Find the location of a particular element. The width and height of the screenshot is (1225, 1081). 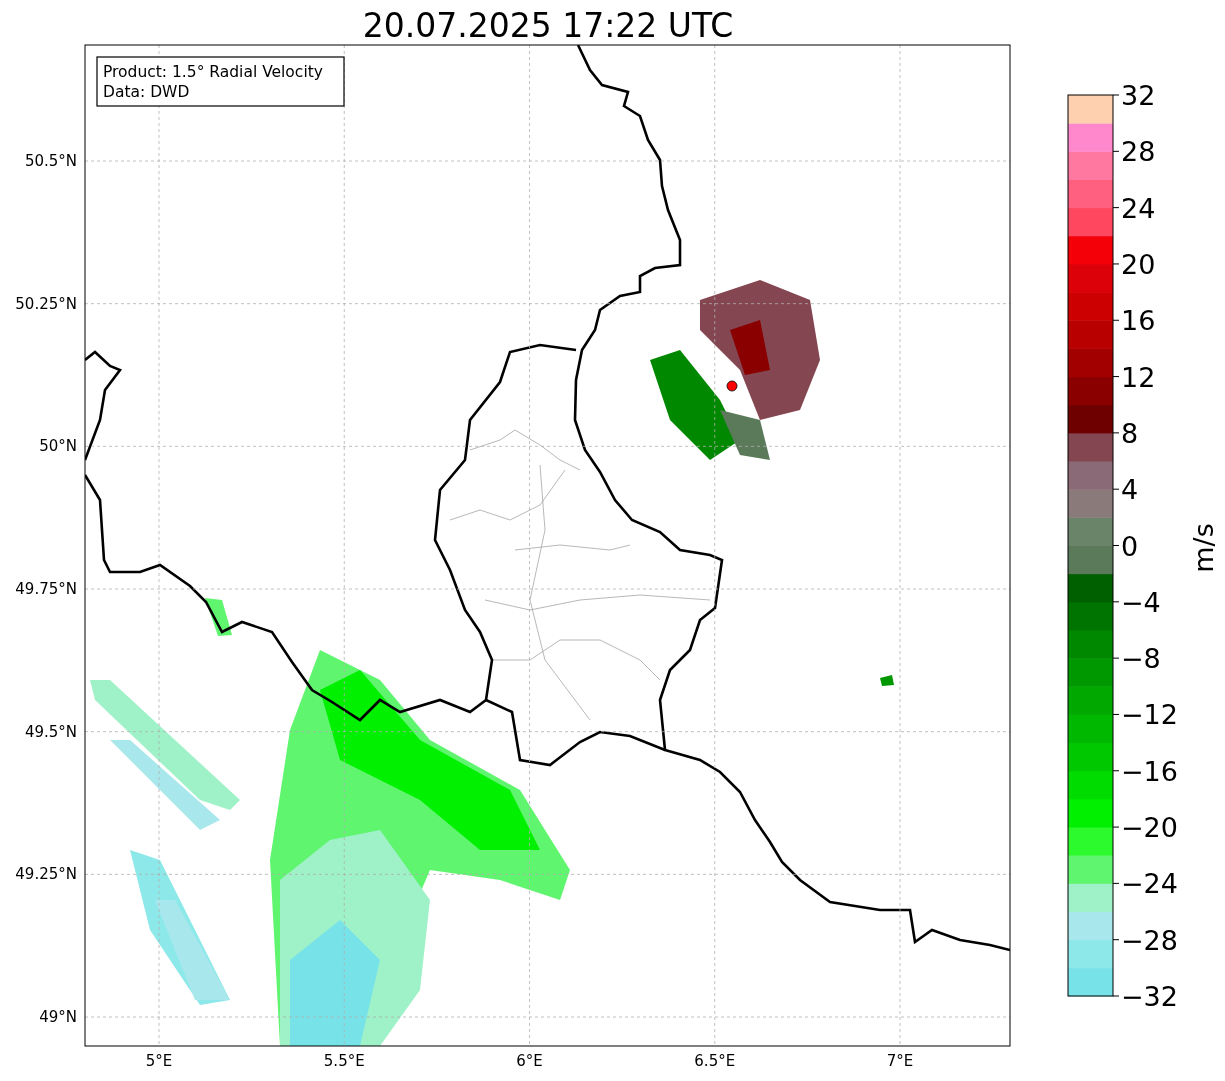

longitude-label: 6°E is located at coordinates (529, 1061).